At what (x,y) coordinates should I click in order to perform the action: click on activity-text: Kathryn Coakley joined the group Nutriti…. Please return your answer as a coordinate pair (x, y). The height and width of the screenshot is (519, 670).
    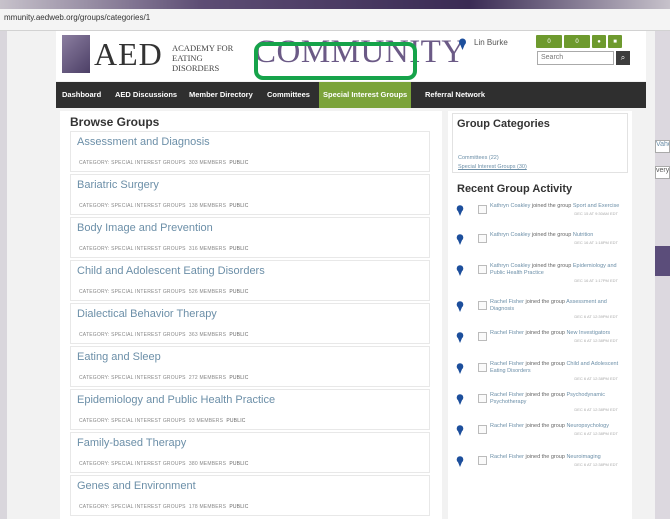
    Looking at the image, I should click on (554, 238).